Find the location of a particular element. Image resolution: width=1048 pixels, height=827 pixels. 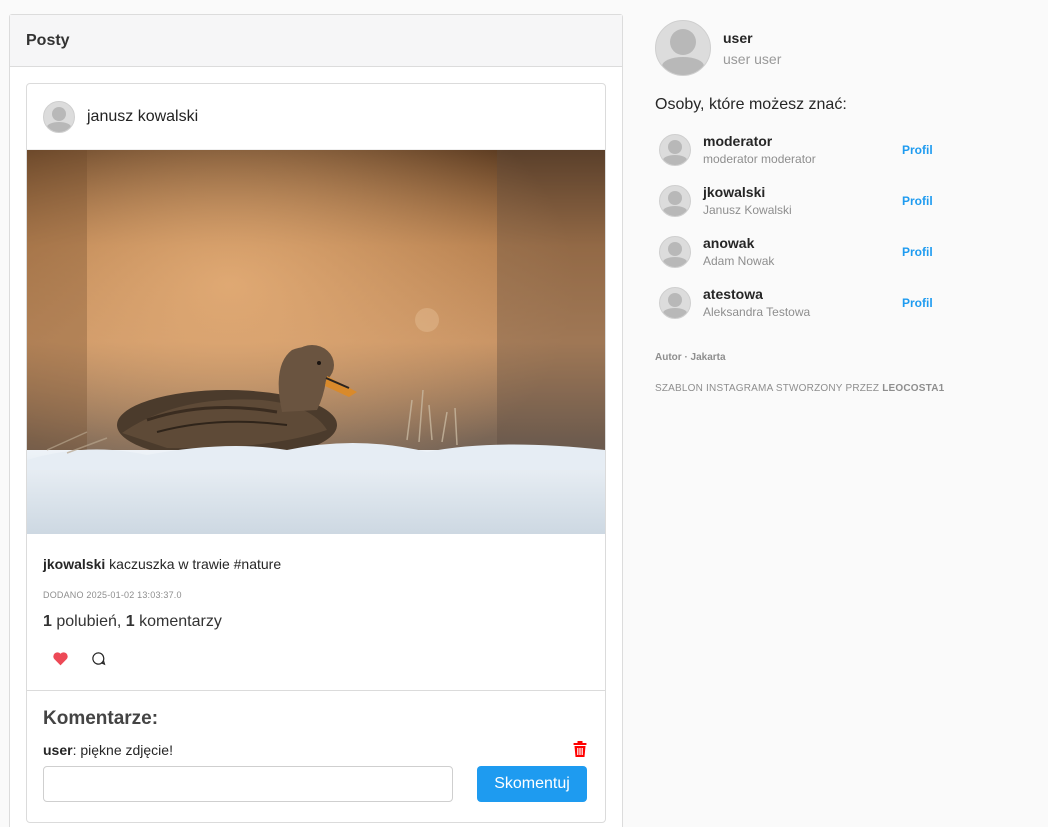

caption-text: kaczuszka w trawie #nature is located at coordinates (195, 564).